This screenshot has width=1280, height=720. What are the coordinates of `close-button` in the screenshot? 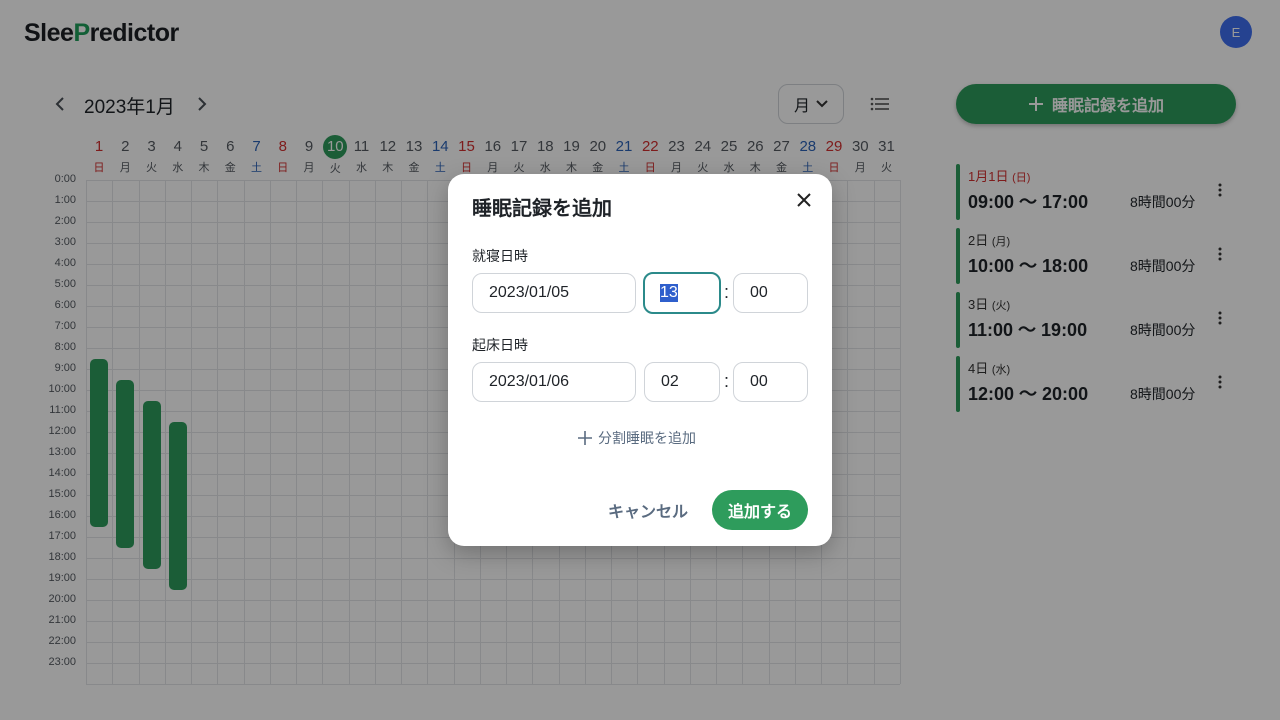 It's located at (804, 200).